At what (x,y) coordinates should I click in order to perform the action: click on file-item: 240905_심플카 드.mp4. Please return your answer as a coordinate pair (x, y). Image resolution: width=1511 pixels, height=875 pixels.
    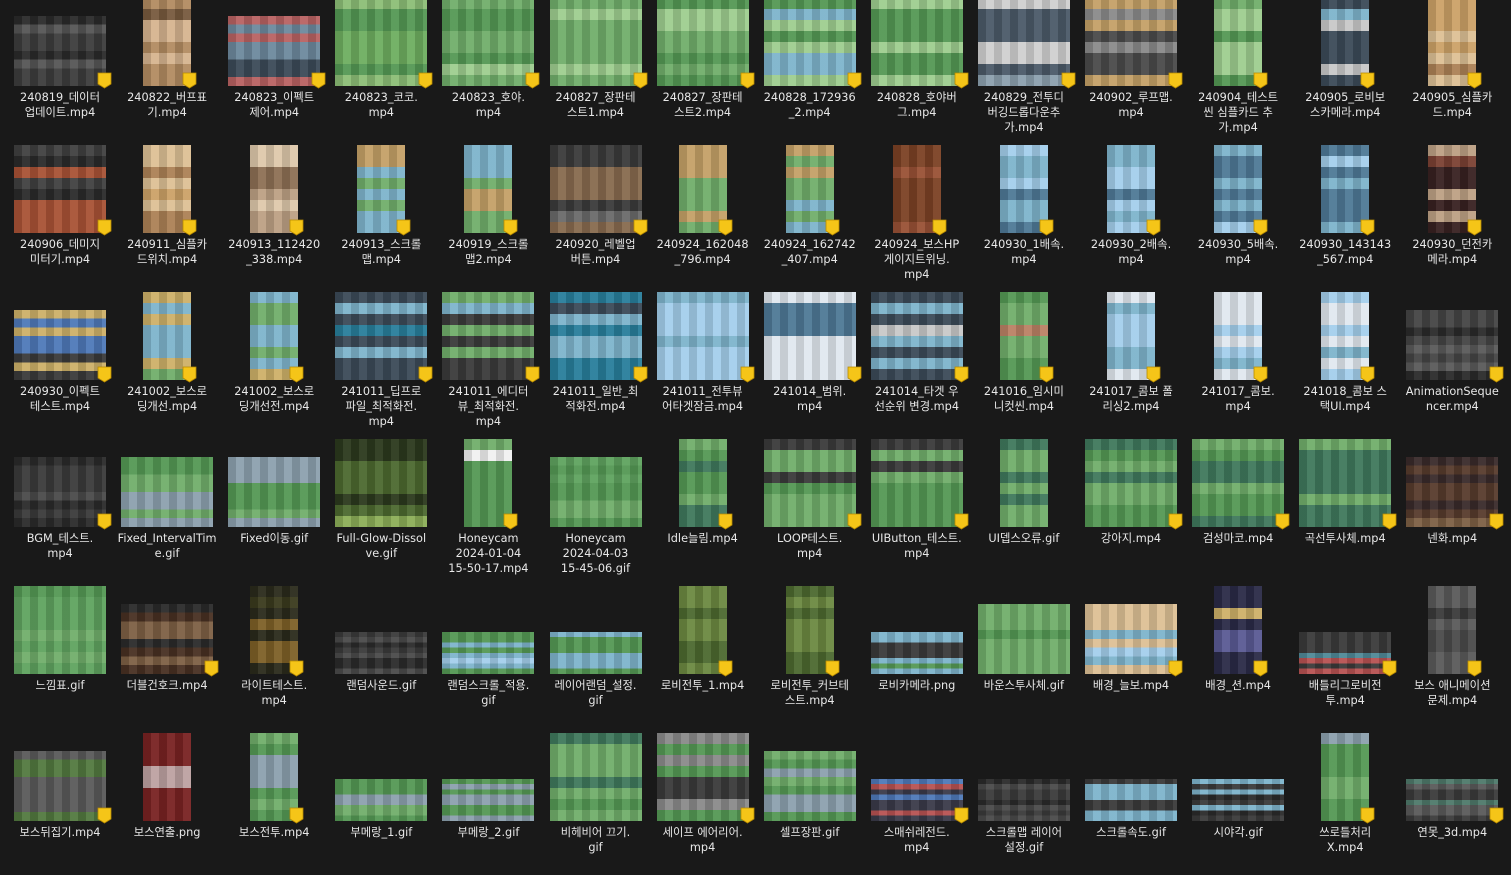
    Looking at the image, I should click on (1452, 70).